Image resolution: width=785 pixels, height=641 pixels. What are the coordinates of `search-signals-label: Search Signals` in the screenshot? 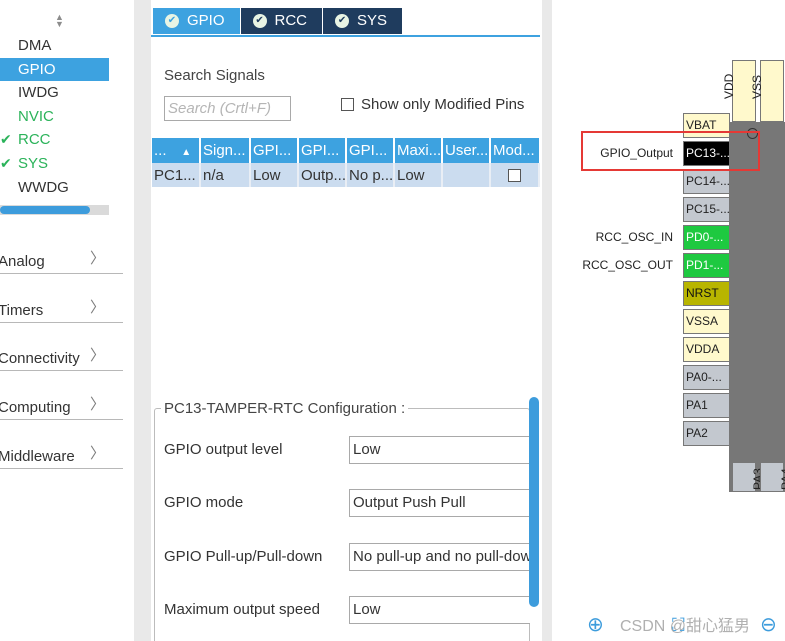 It's located at (214, 75).